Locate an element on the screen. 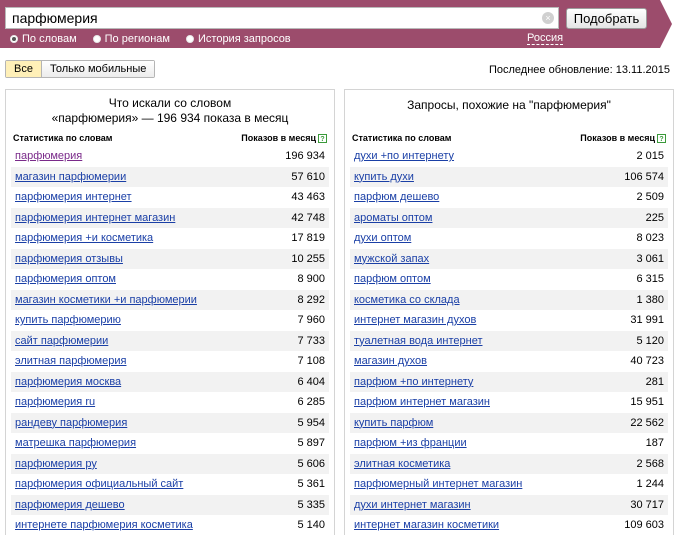 Image resolution: width=680 pixels, height=536 pixels. table-row: парфюмерия дешево 5 335 is located at coordinates (170, 504).